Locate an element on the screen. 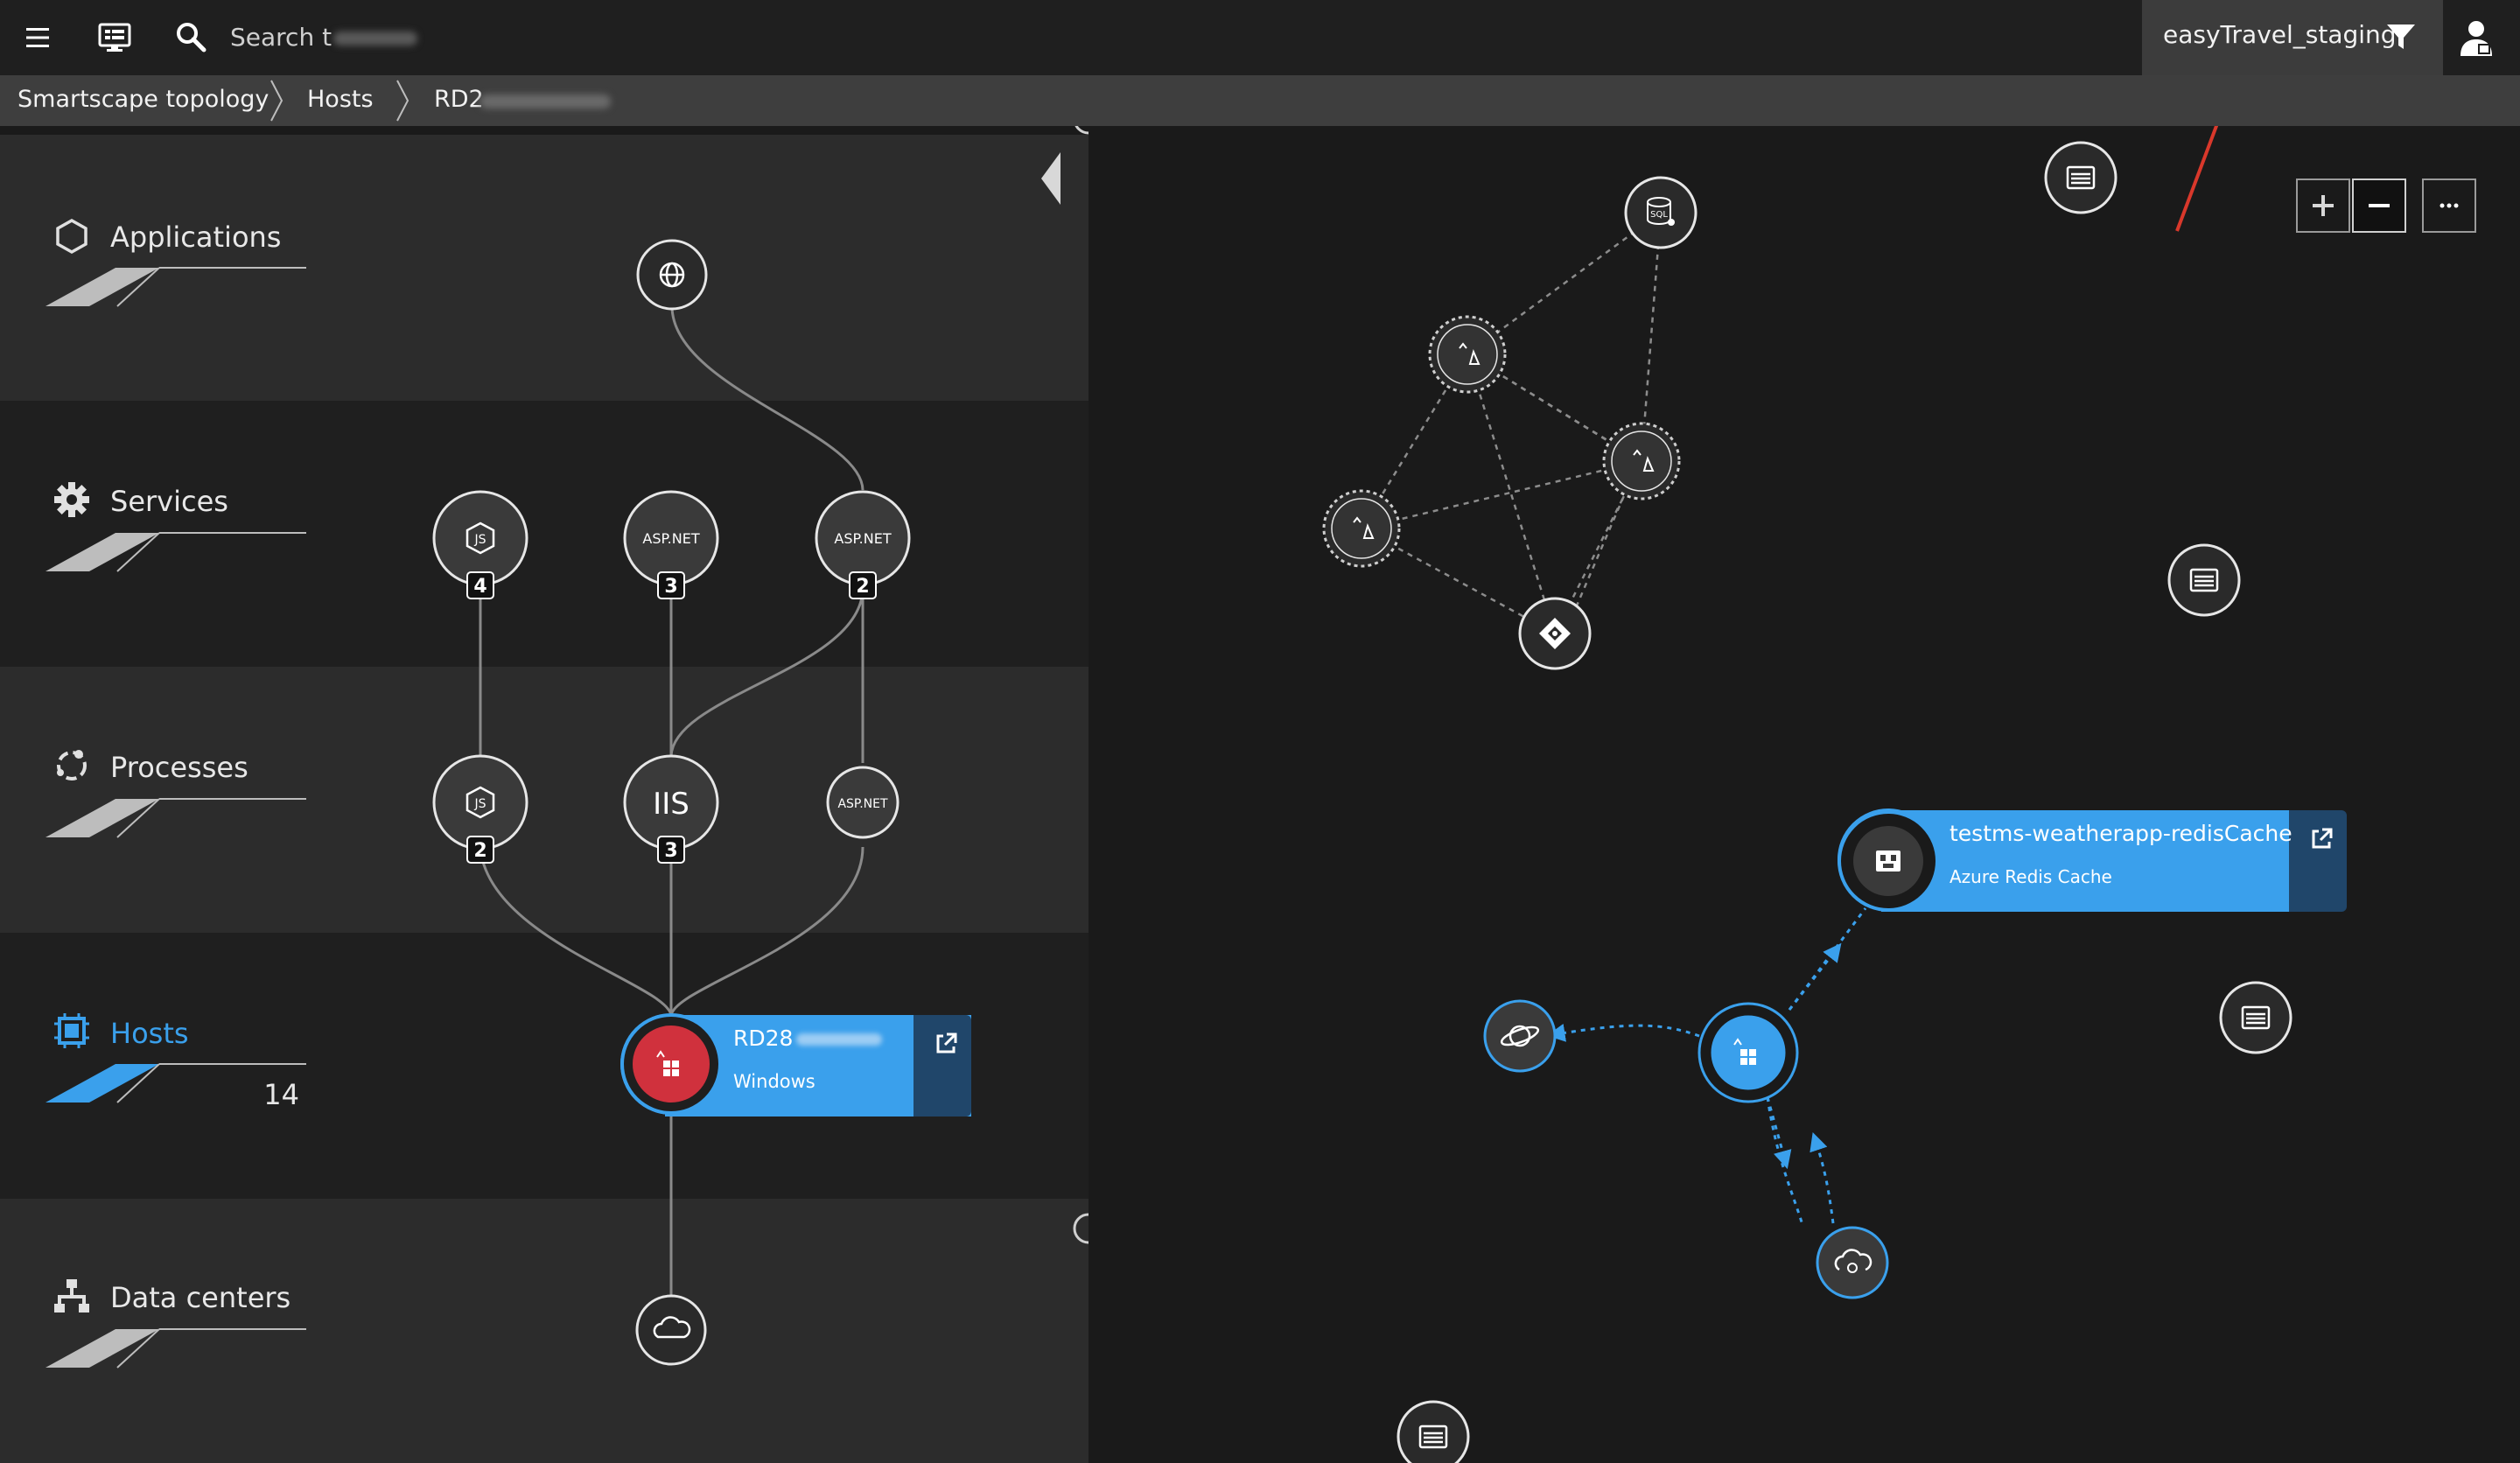  external-service-node is located at coordinates (1520, 1036).